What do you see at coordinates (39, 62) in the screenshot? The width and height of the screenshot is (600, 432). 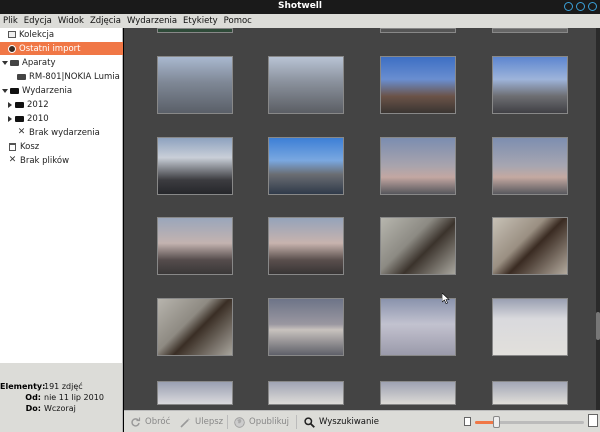 I see `sidebar-item-label: Aparaty` at bounding box center [39, 62].